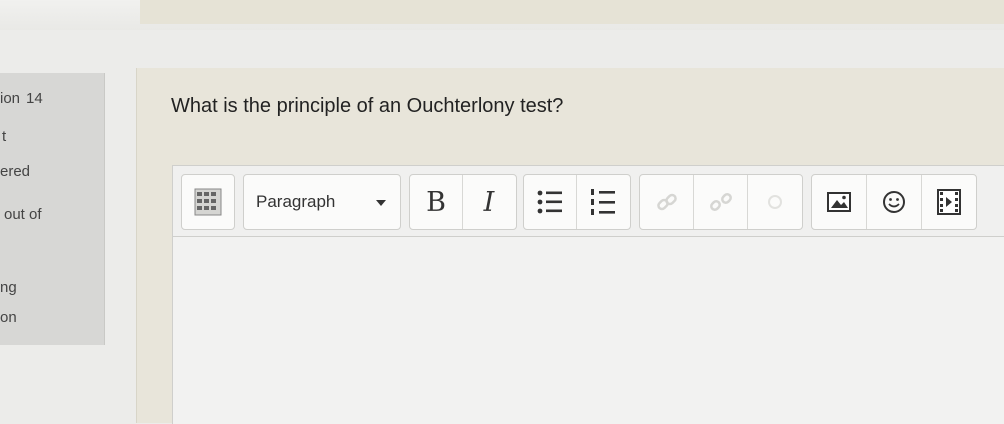  I want to click on paragraph-format-select: Paragraph, so click(322, 202).